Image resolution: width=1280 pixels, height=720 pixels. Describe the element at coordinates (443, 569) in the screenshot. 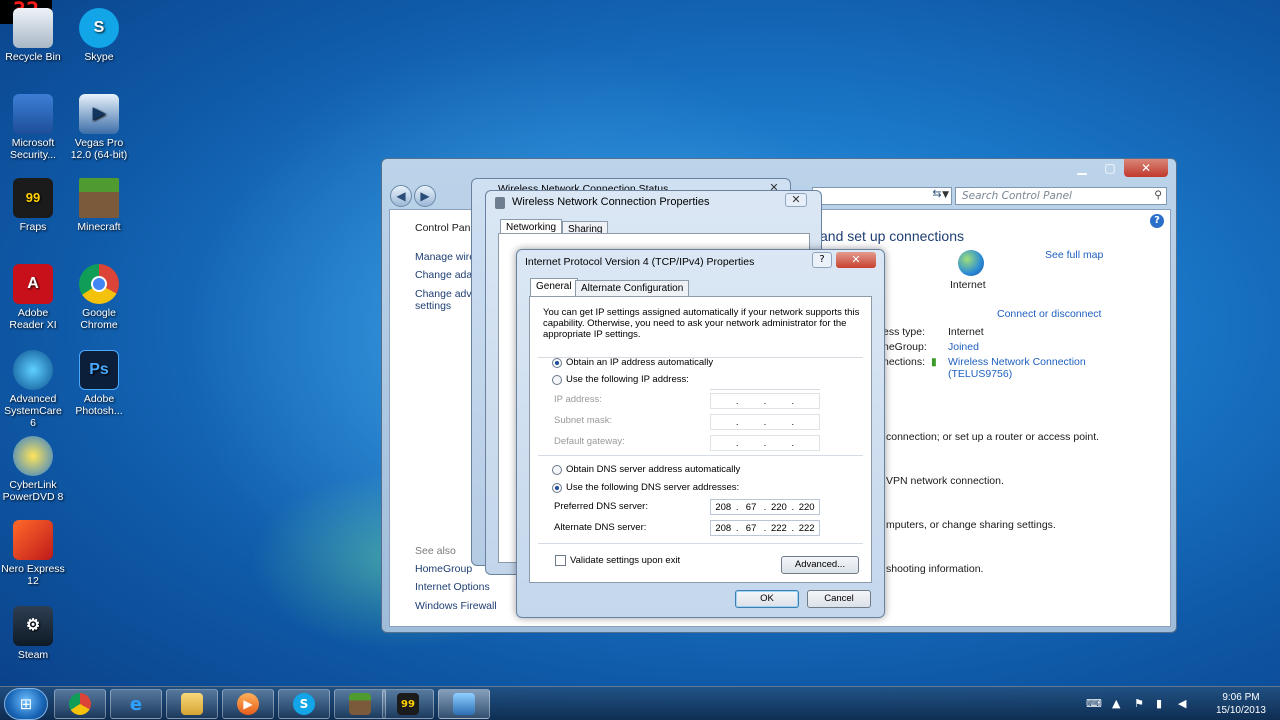

I see `see-also-homegroup: HomeGroup` at that location.